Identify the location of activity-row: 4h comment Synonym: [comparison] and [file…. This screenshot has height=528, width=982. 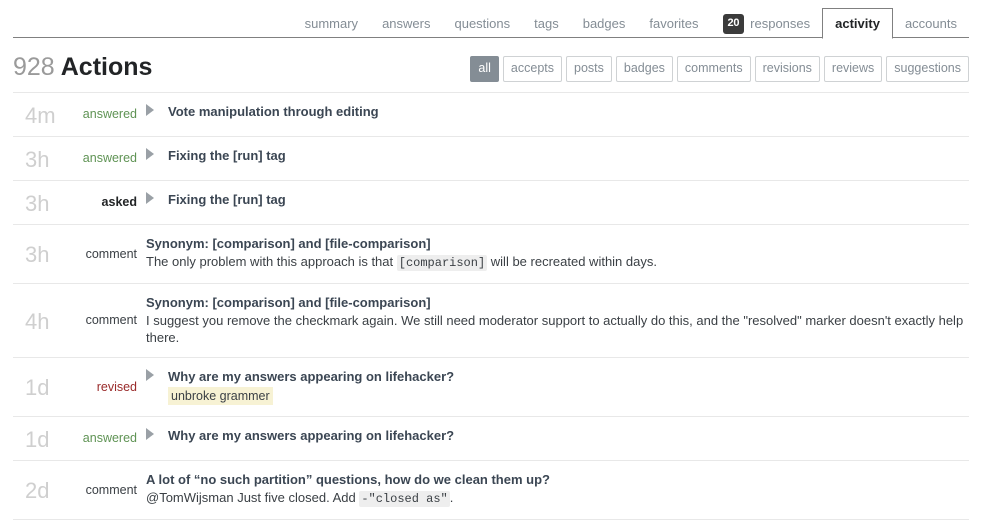
(491, 321).